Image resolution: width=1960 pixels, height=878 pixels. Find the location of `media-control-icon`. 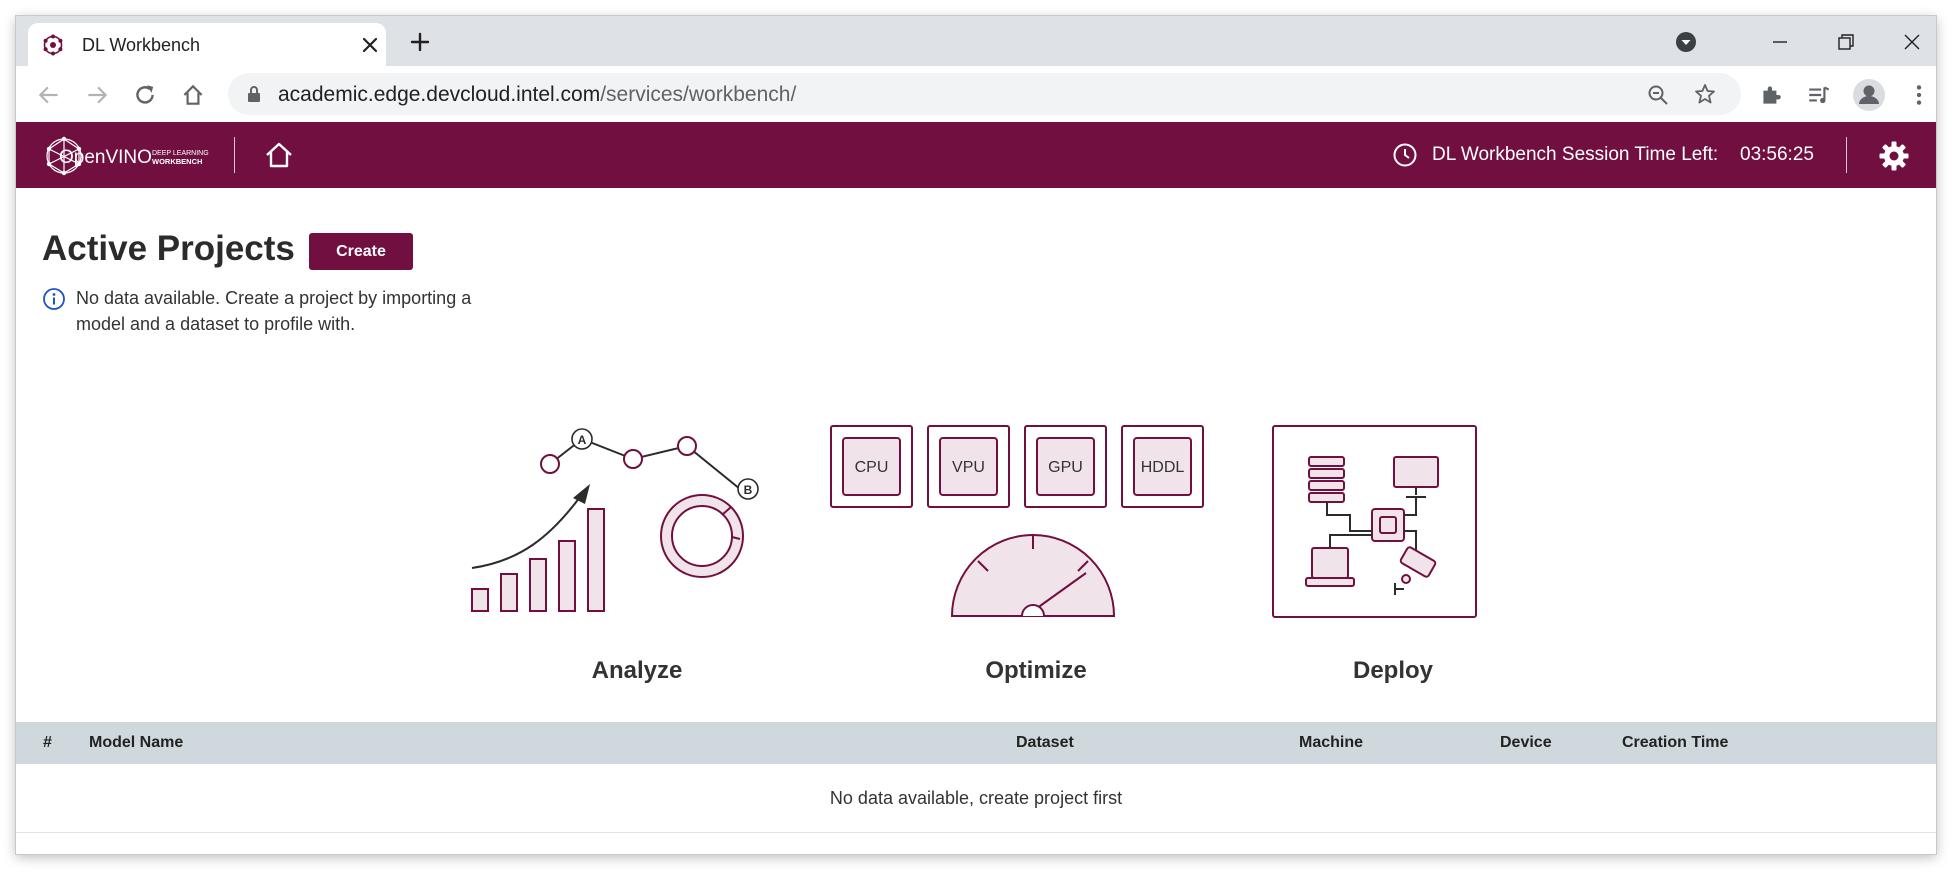

media-control-icon is located at coordinates (1819, 95).